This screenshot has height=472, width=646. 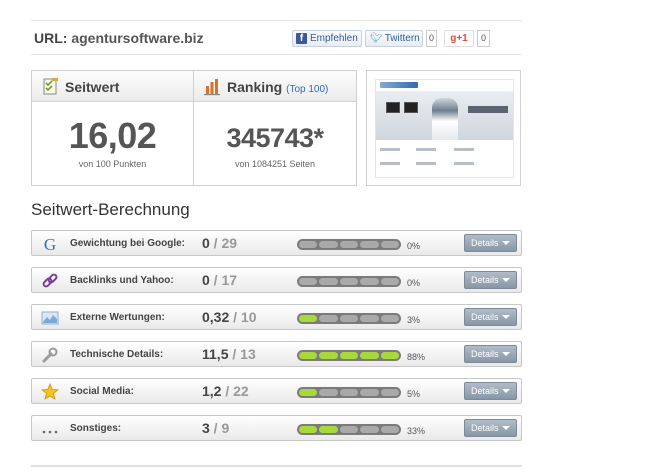 I want to click on row-score: 1,2 / 22, so click(x=225, y=391).